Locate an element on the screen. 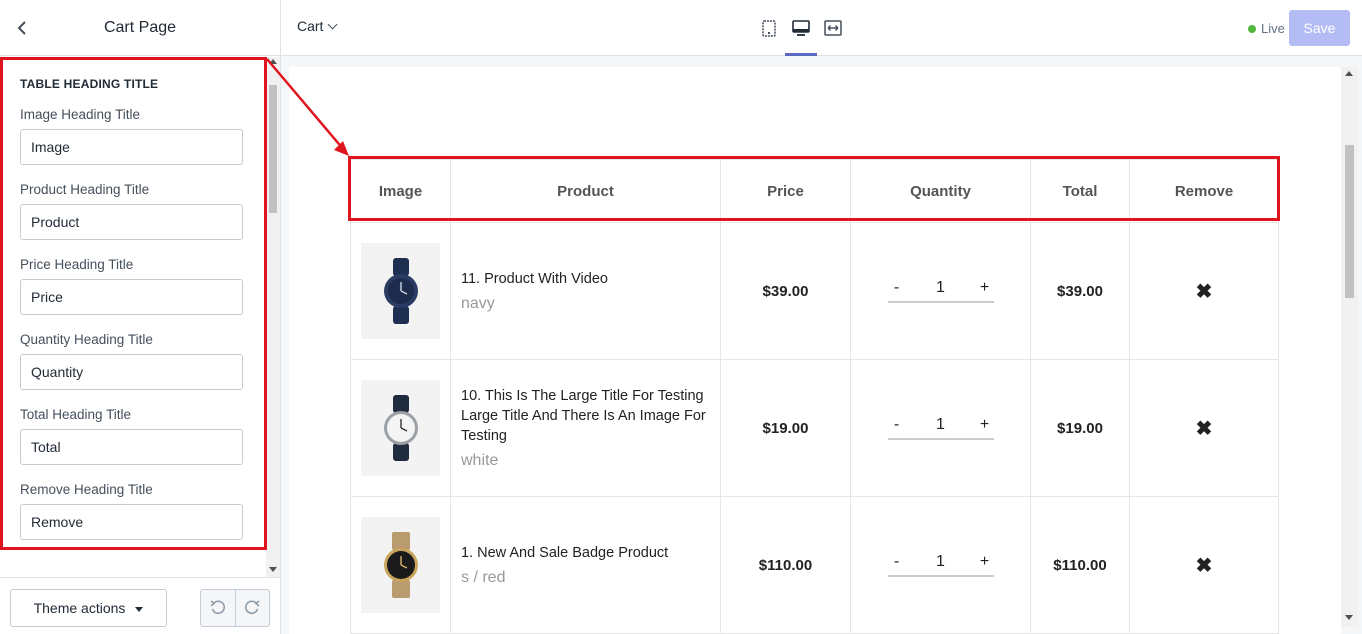  save-button: Save is located at coordinates (1319, 28).